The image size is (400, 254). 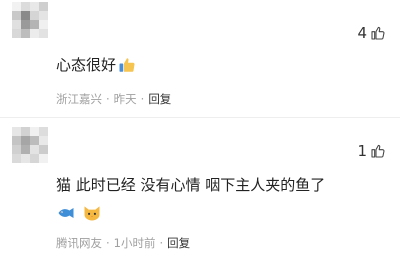 I want to click on like-button: 1, so click(x=371, y=151).